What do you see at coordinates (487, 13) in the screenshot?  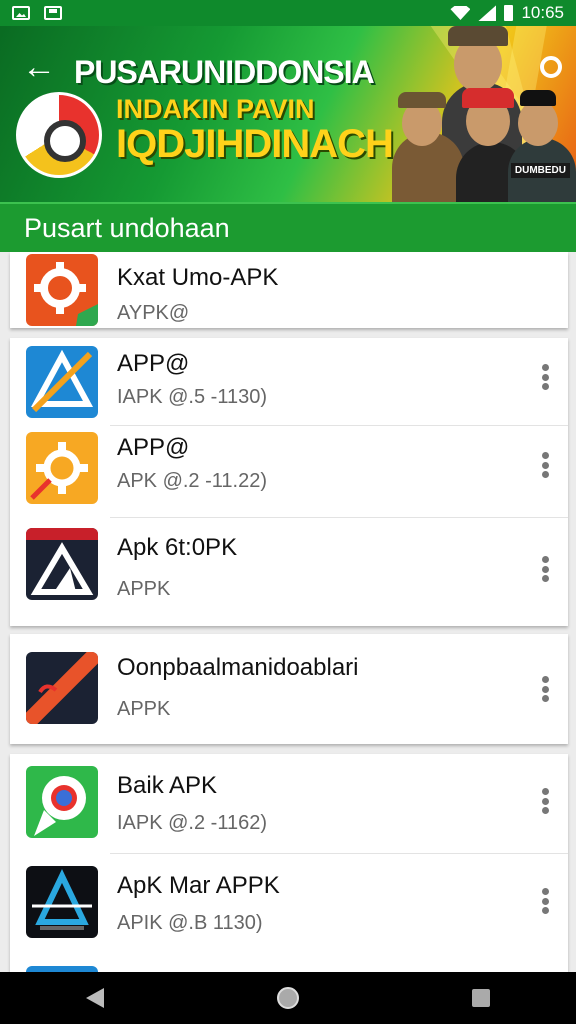 I see `signal-icon` at bounding box center [487, 13].